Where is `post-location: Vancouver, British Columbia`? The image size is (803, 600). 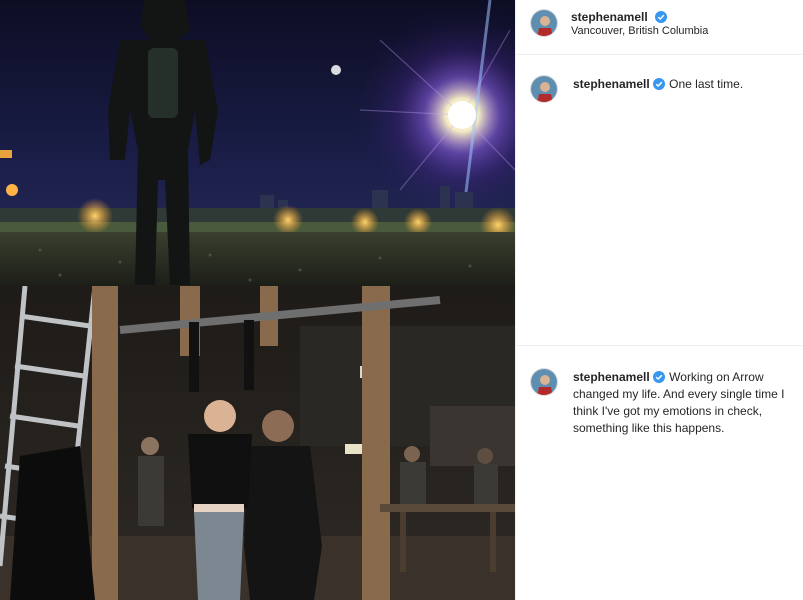 post-location: Vancouver, British Columbia is located at coordinates (639, 31).